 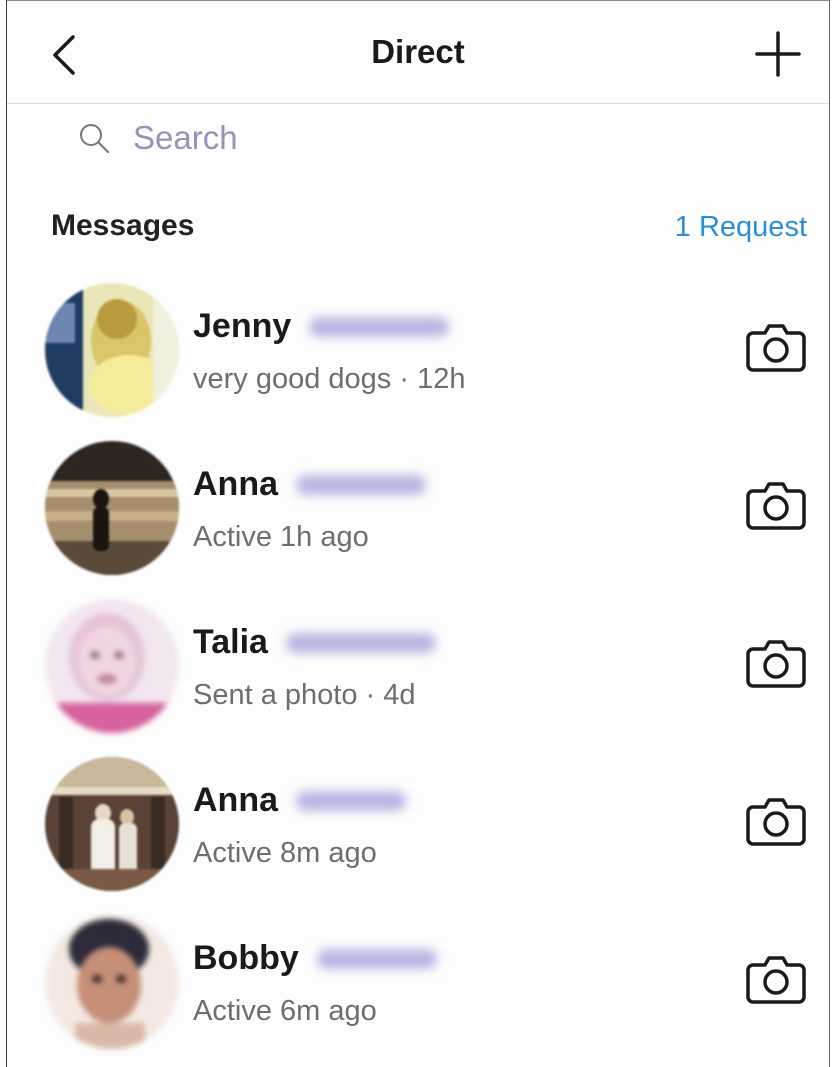 What do you see at coordinates (329, 379) in the screenshot?
I see `last-message-preview: very good dogs · 12h` at bounding box center [329, 379].